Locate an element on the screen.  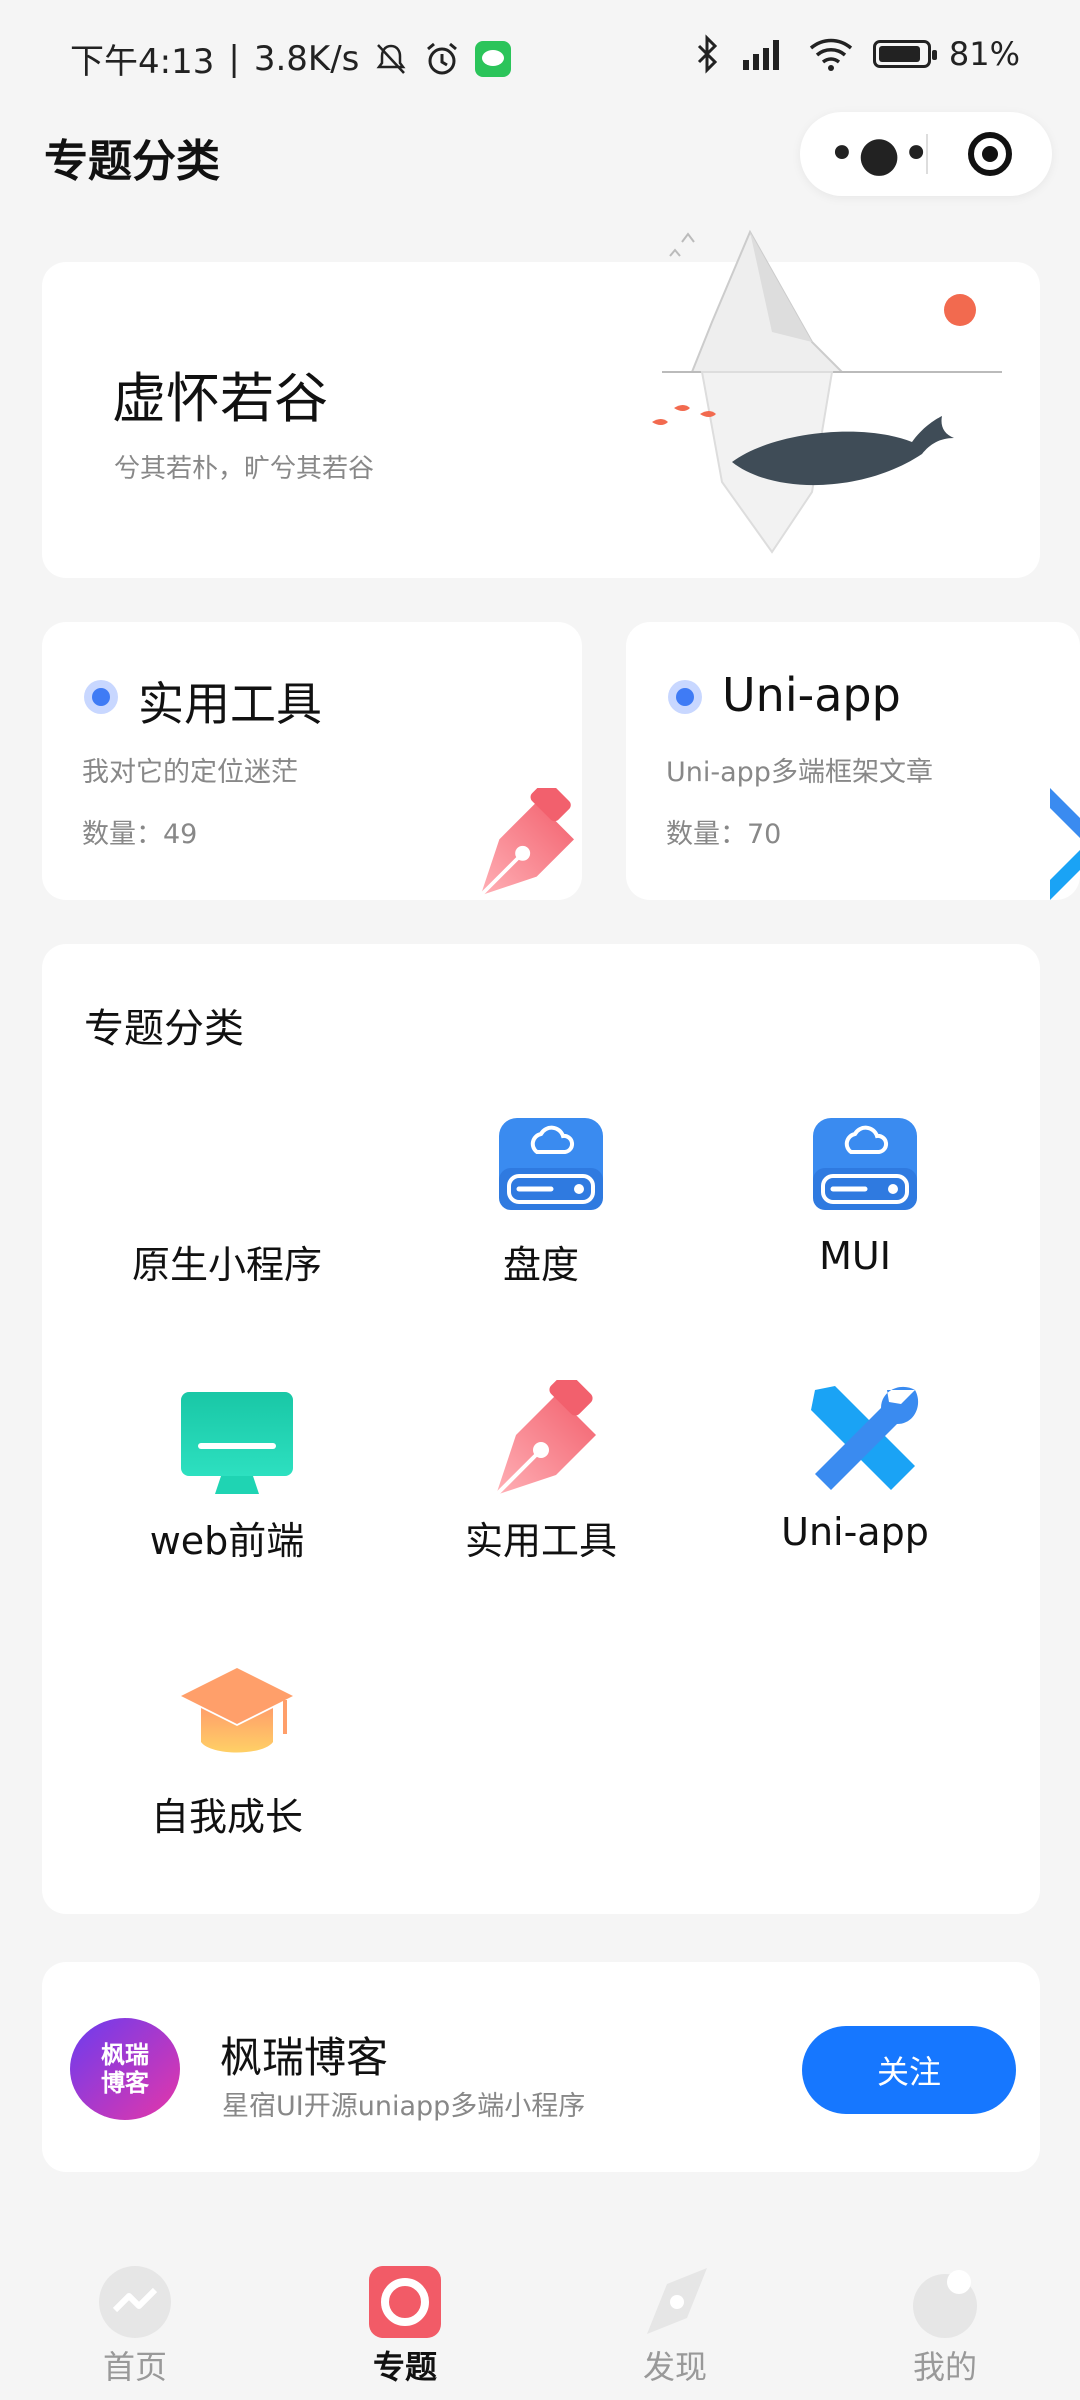
battery-level: 81% is located at coordinates (984, 54).